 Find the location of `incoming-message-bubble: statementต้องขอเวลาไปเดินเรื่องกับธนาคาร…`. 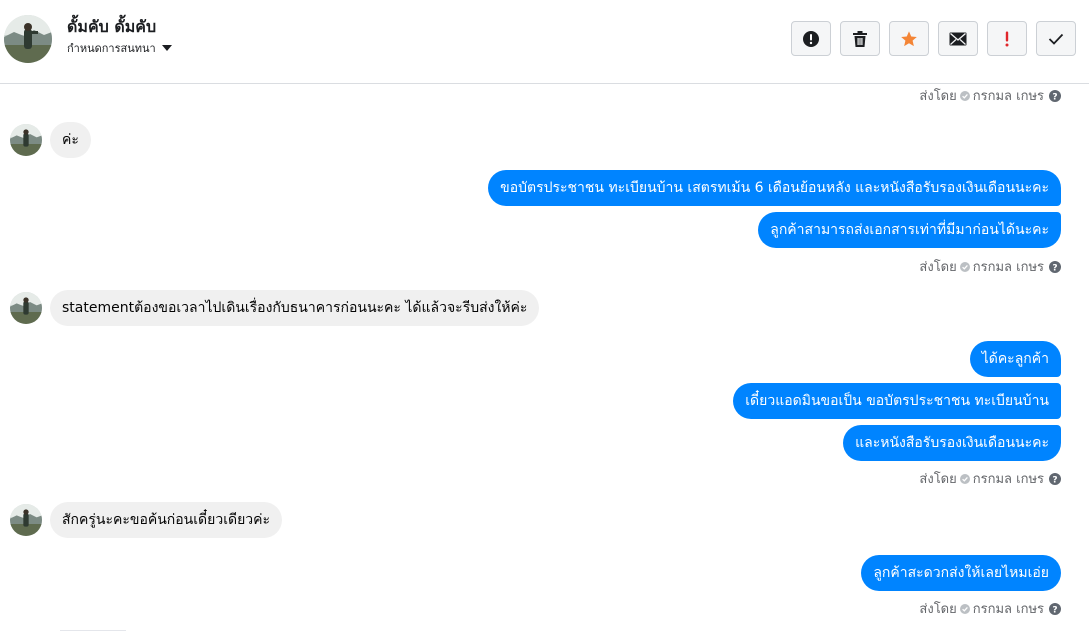

incoming-message-bubble: statementต้องขอเวลาไปเดินเรื่องกับธนาคาร… is located at coordinates (295, 308).